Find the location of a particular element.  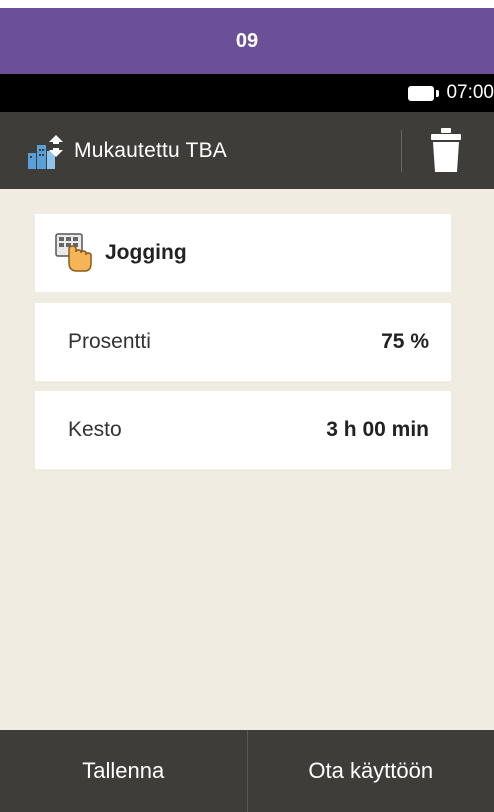

percent-label: Prosentti is located at coordinates (109, 341).